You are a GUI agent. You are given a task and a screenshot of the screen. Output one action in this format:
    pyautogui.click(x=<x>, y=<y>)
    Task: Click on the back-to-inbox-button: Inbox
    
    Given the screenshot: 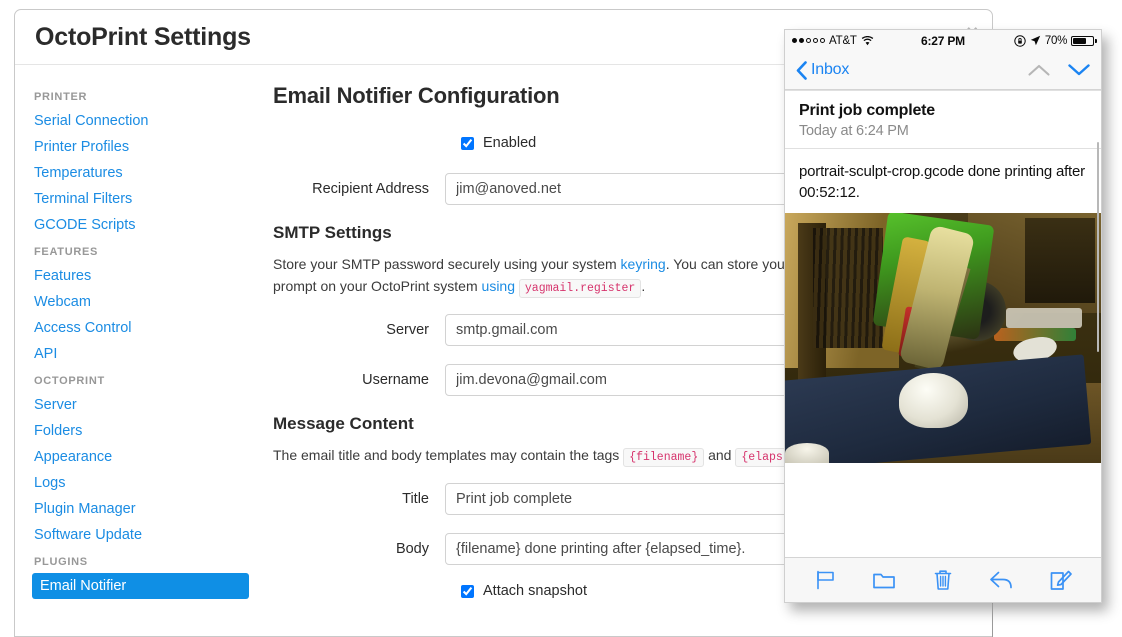 What is the action you would take?
    pyautogui.click(x=823, y=70)
    